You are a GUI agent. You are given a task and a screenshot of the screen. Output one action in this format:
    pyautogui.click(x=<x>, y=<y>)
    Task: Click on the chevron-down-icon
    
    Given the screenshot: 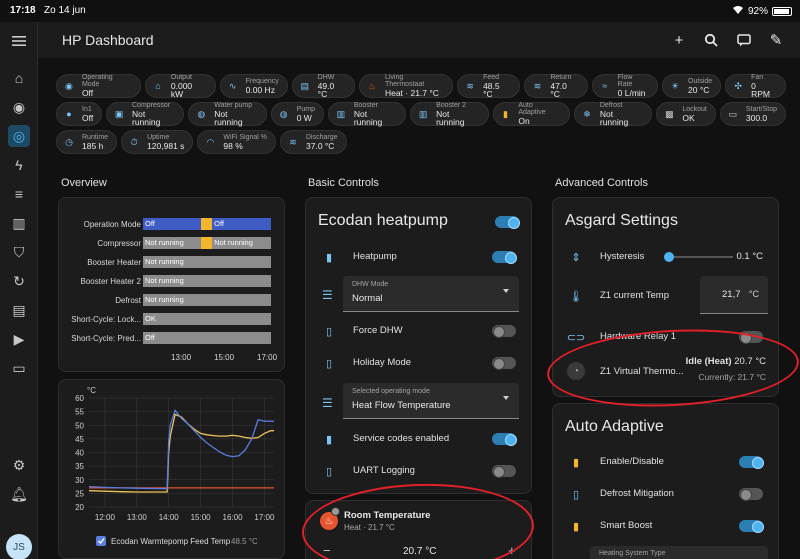 What is the action you would take?
    pyautogui.click(x=506, y=398)
    